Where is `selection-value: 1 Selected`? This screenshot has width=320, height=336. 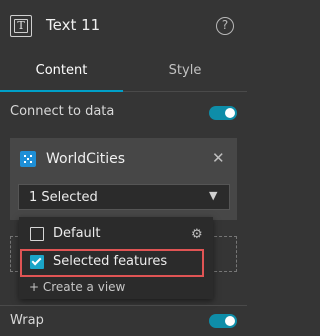 selection-value: 1 Selected is located at coordinates (63, 197).